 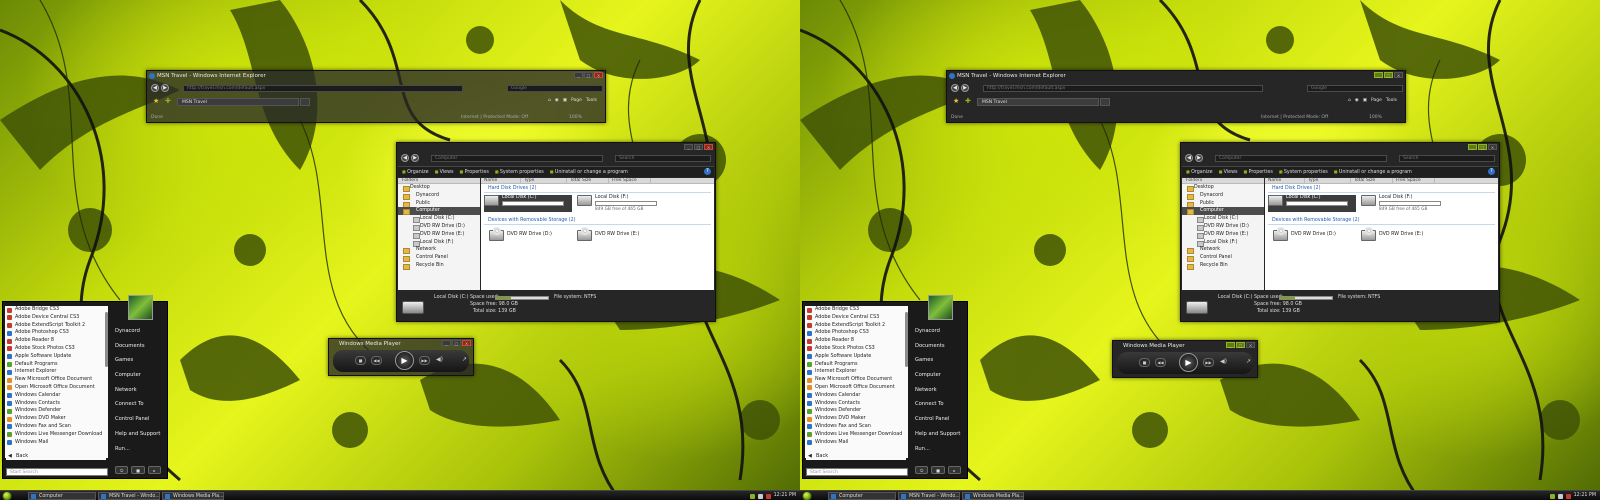 What do you see at coordinates (439, 204) in the screenshot?
I see `tree-public: Public` at bounding box center [439, 204].